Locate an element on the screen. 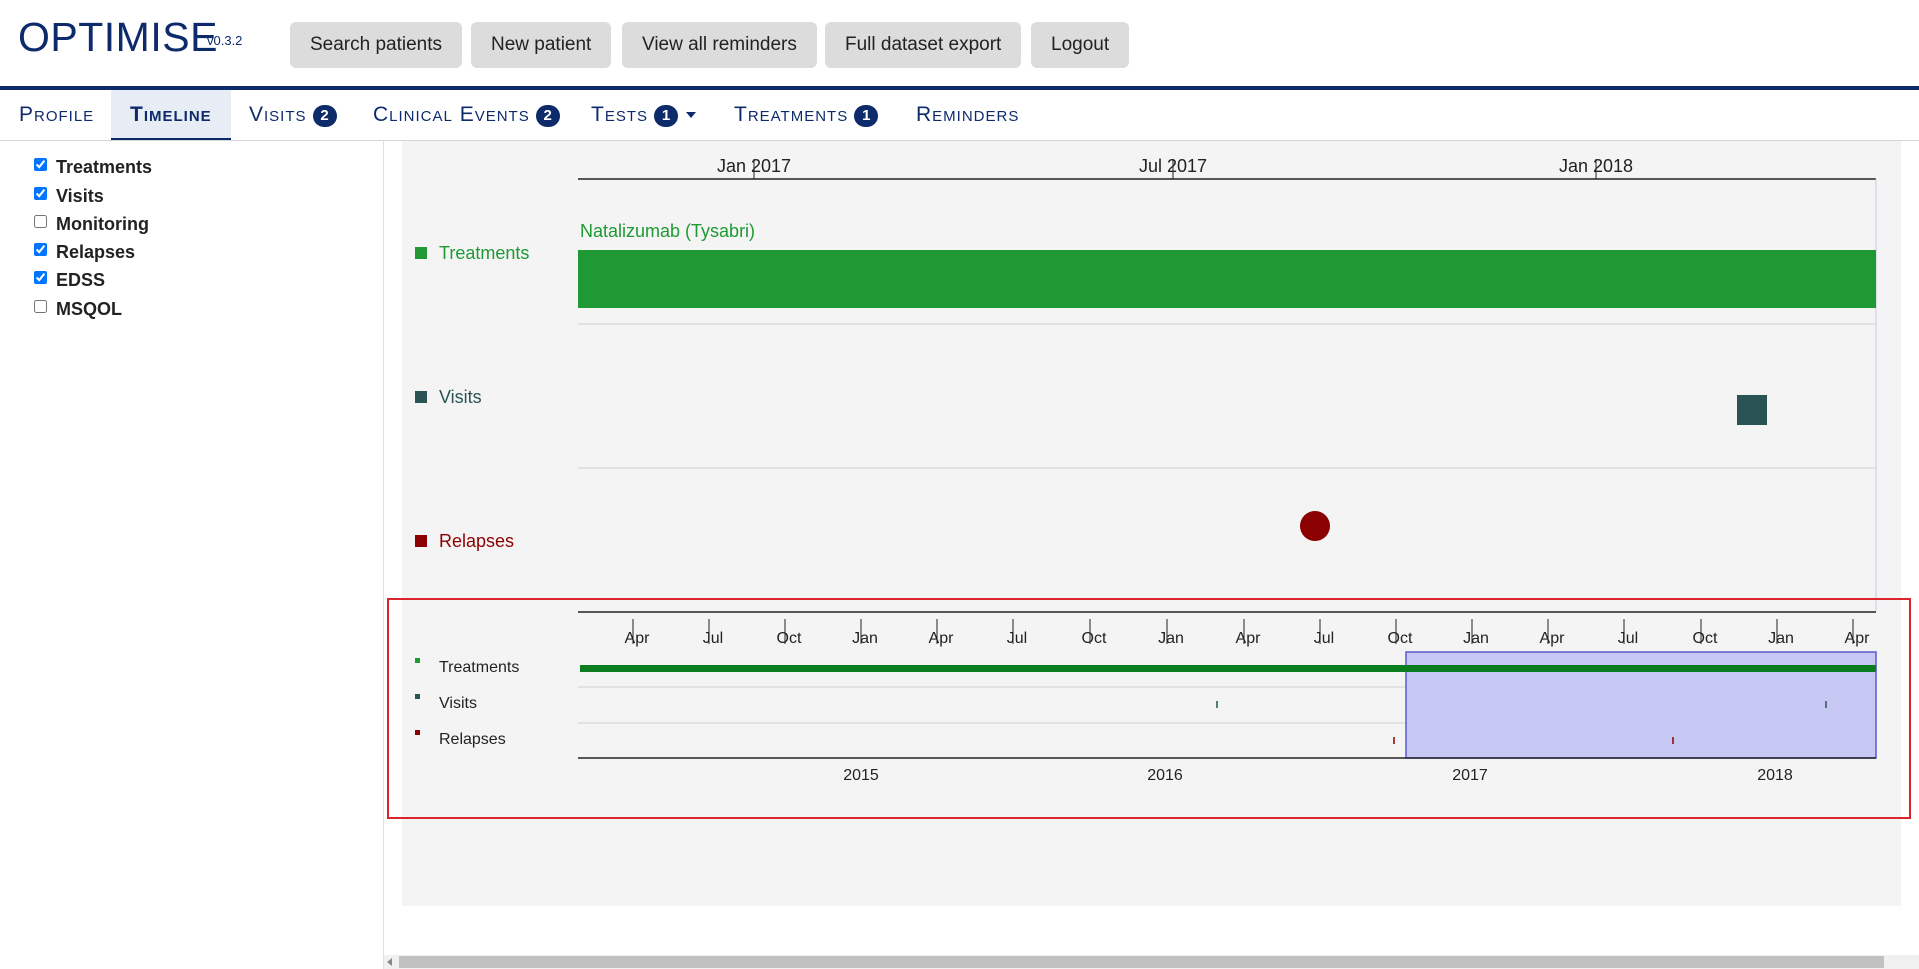 This screenshot has height=969, width=1919. relapse-marker is located at coordinates (1315, 526).